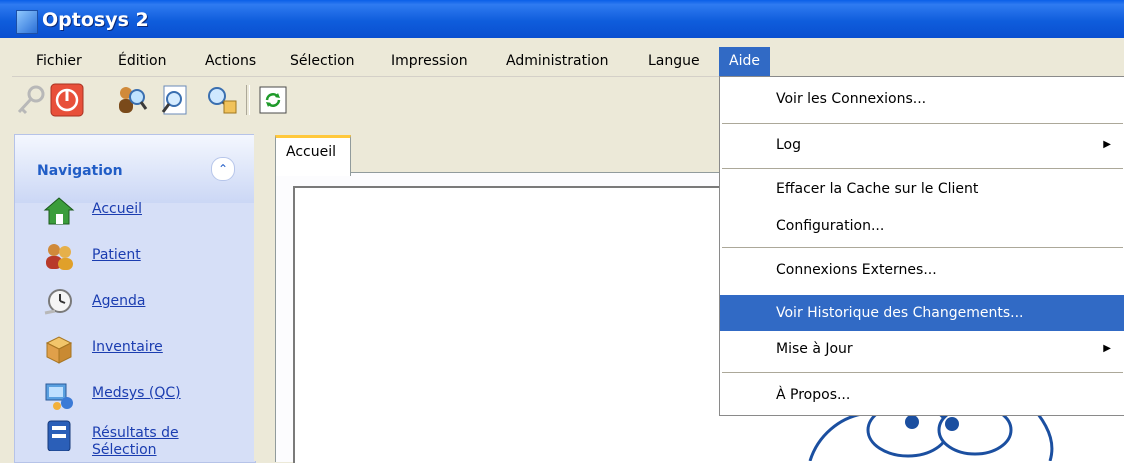  I want to click on menu-item-effacer-cache: Effacer la Cache sur le Client, so click(922, 189).